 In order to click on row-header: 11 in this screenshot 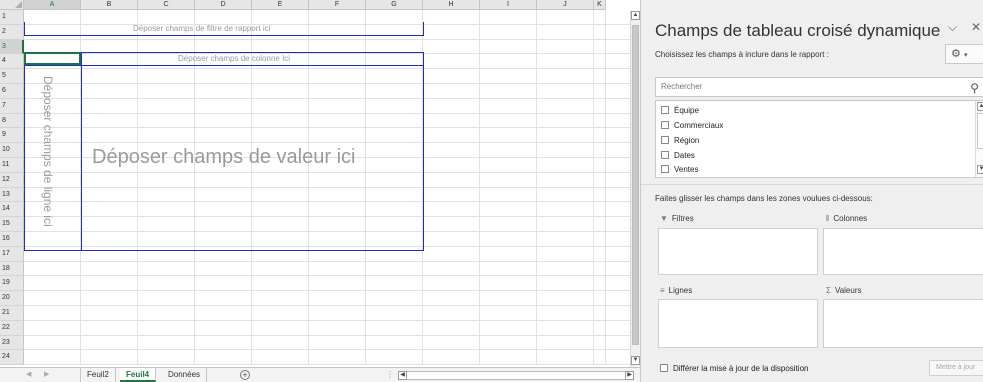, I will do `click(12, 165)`.